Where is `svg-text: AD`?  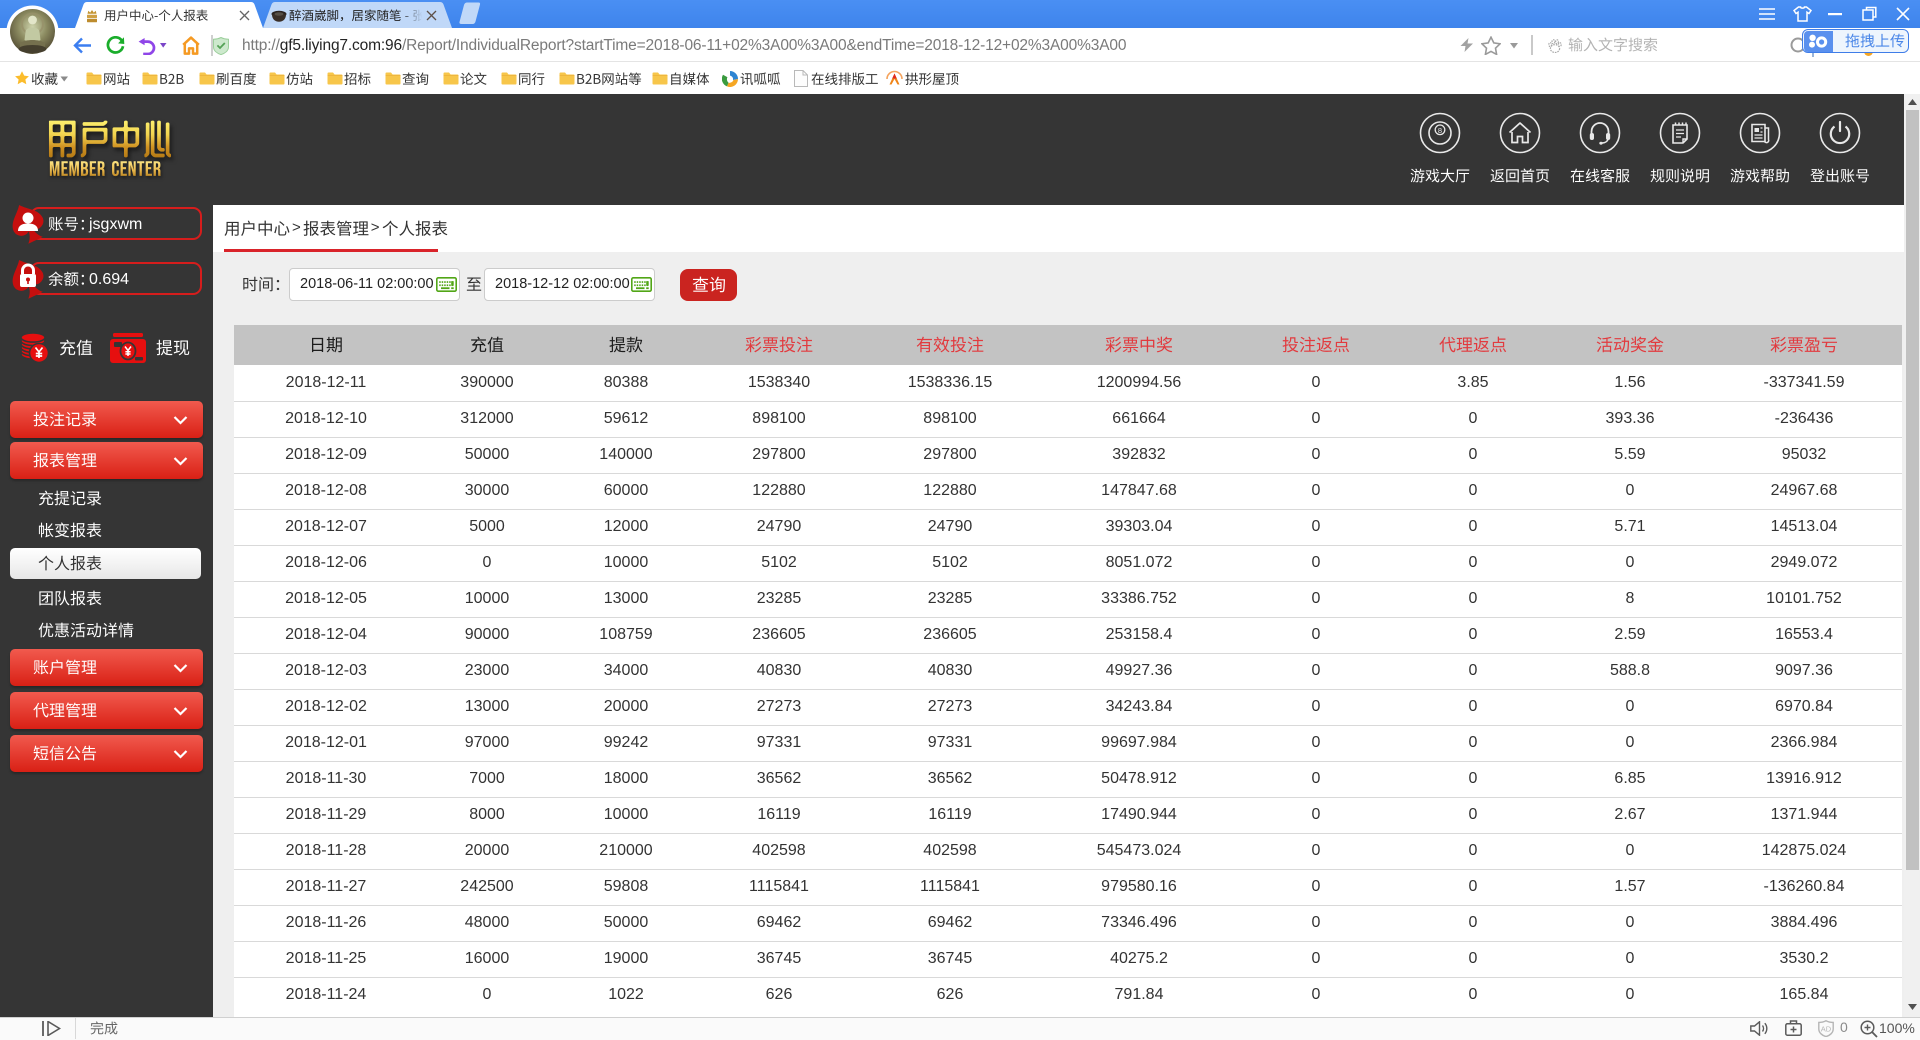
svg-text: AD is located at coordinates (1826, 1029).